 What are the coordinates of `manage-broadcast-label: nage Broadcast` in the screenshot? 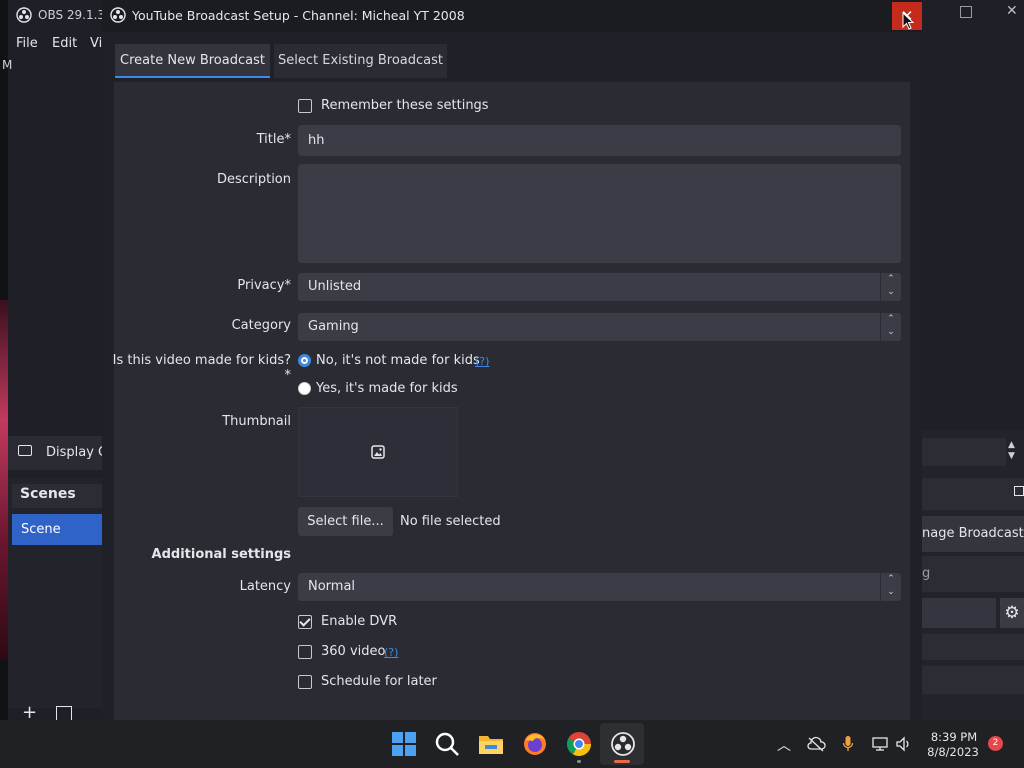 It's located at (973, 533).